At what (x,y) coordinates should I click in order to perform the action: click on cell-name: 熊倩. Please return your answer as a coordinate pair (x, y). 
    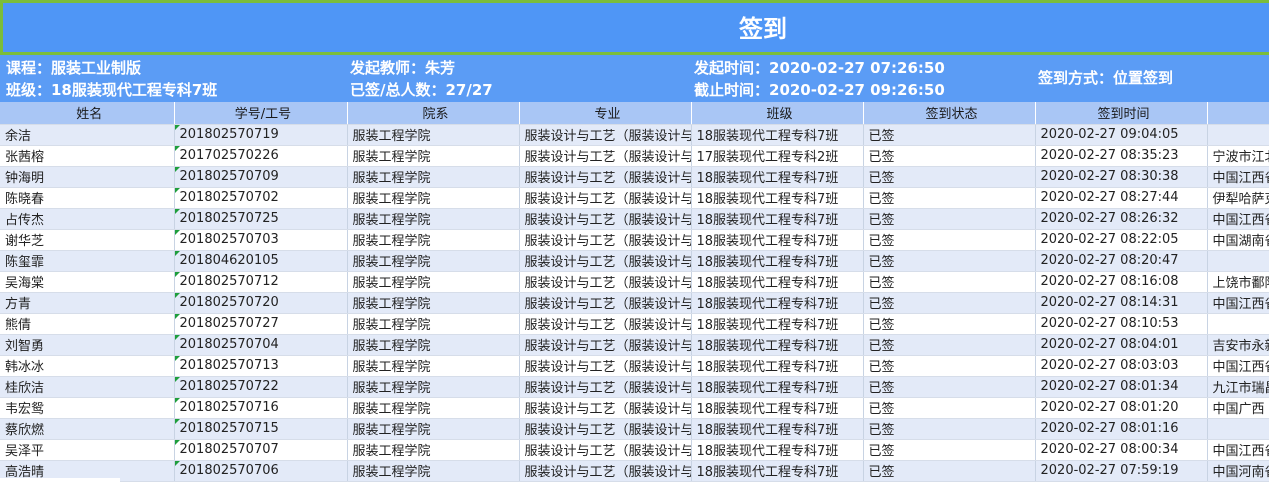
    Looking at the image, I should click on (87, 324).